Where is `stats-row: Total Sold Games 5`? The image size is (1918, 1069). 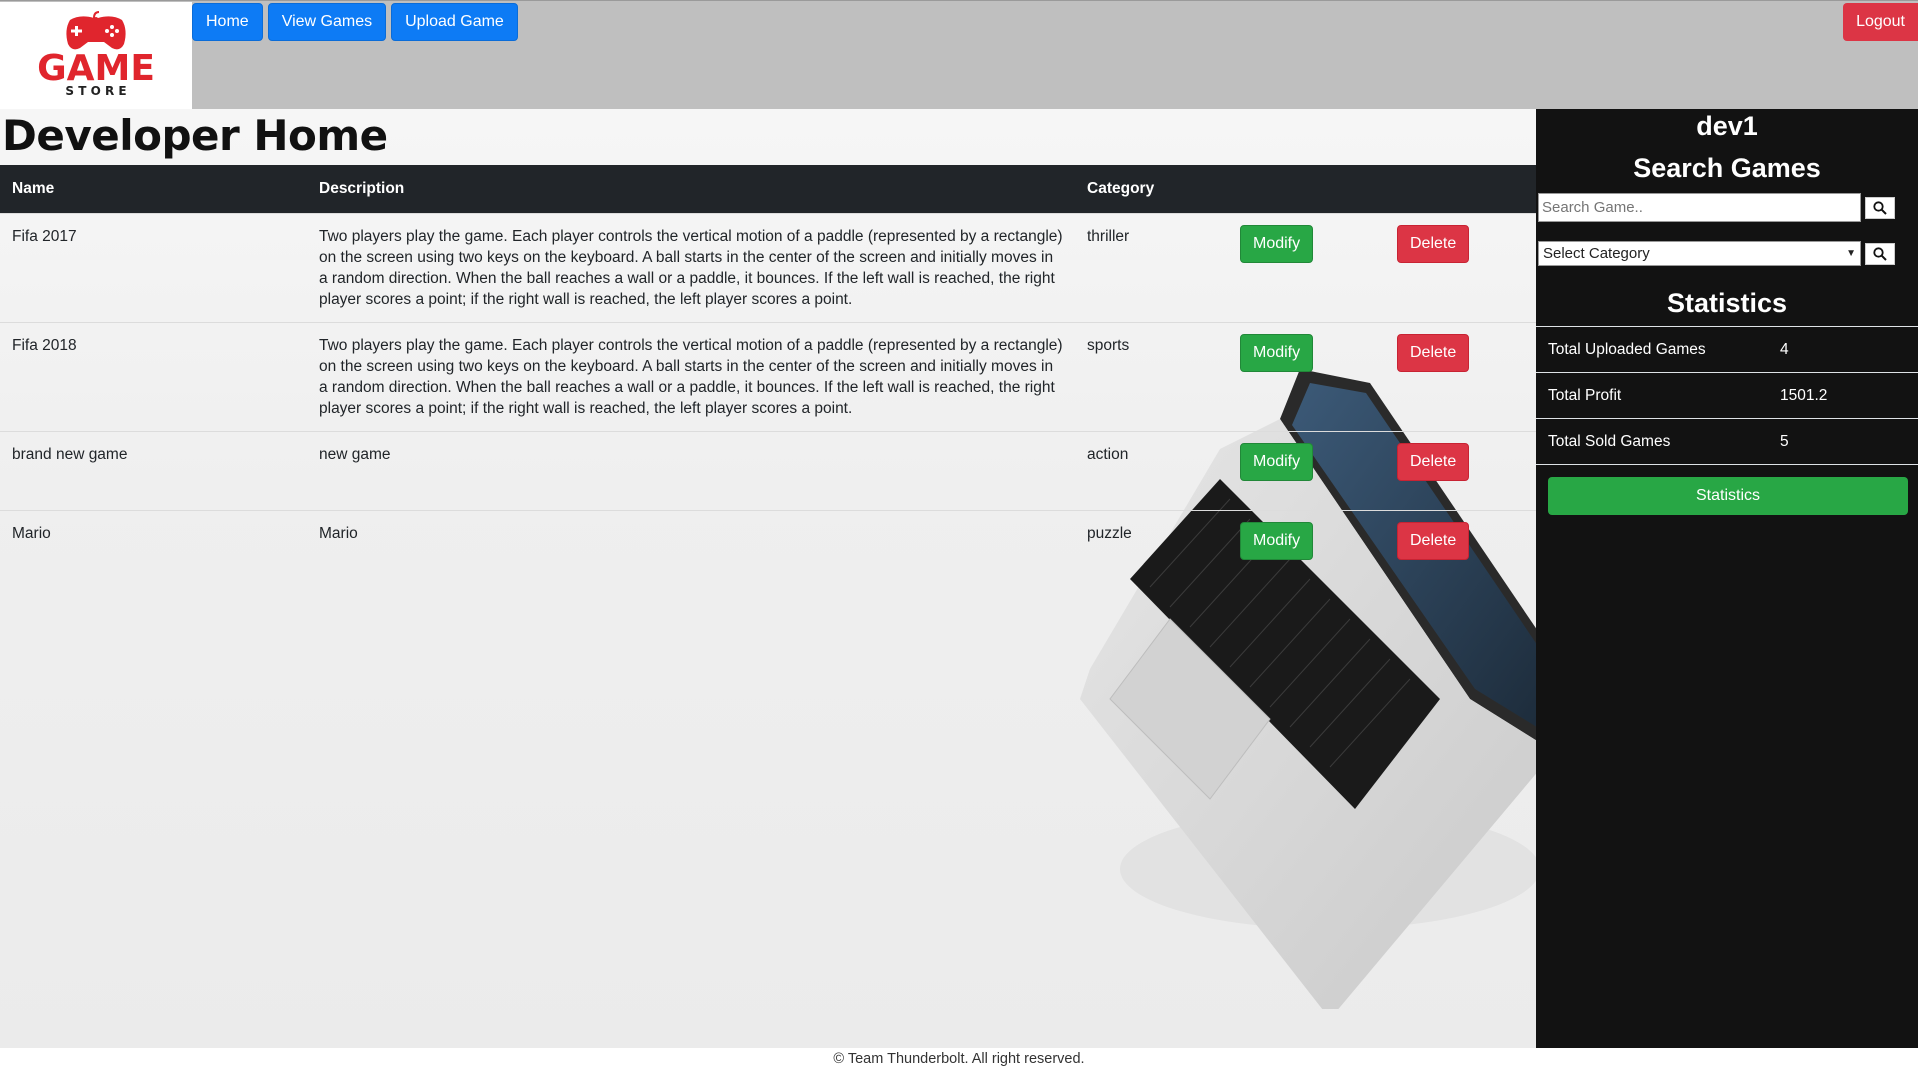
stats-row: Total Sold Games 5 is located at coordinates (1727, 441).